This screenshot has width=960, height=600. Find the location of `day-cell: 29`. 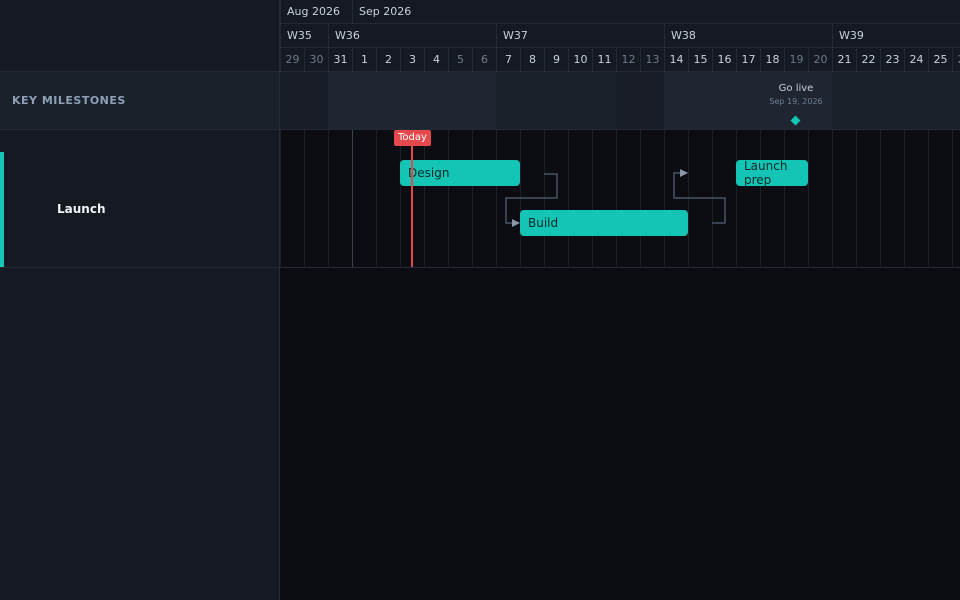

day-cell: 29 is located at coordinates (292, 59).